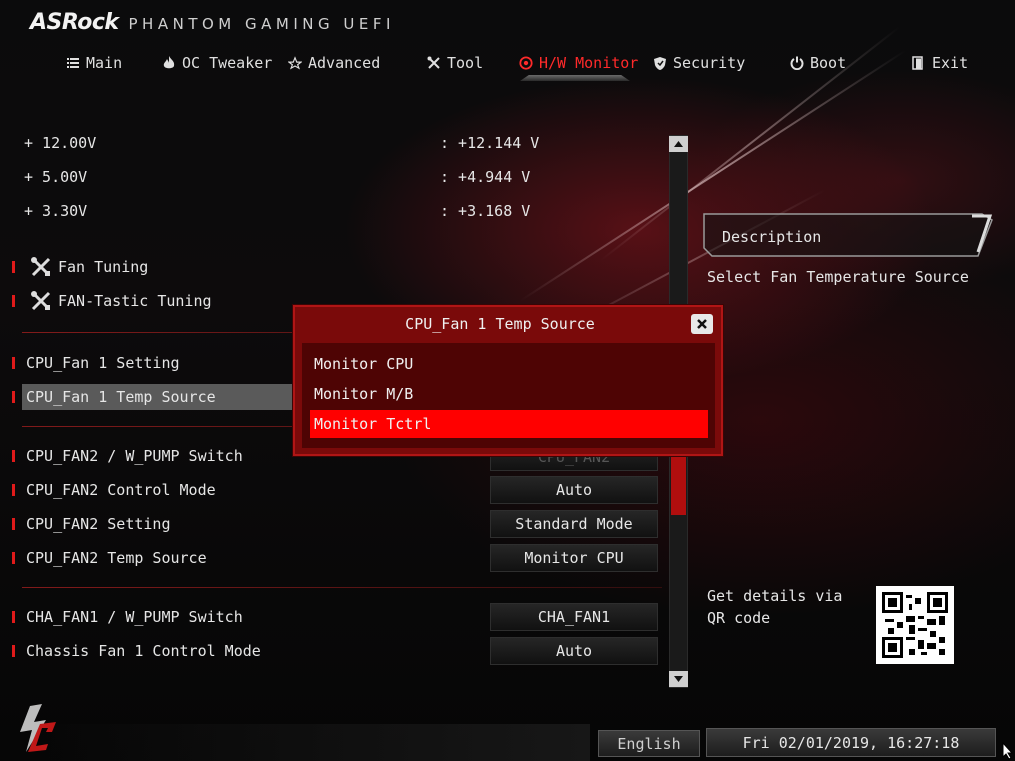  I want to click on tab-hw-monitor: H/W Monitor, so click(578, 63).